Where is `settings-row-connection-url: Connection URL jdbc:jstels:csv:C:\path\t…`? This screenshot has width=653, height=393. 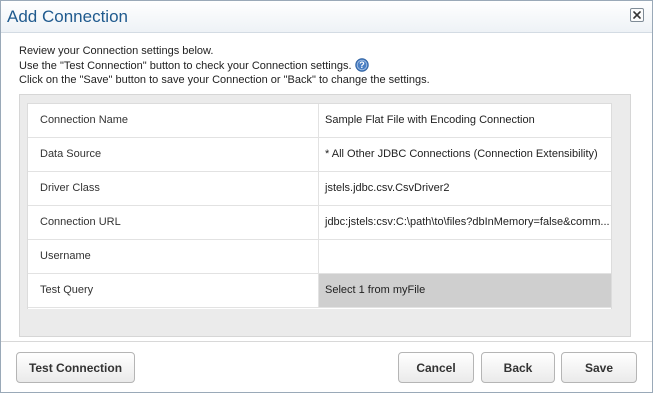
settings-row-connection-url: Connection URL jdbc:jstels:csv:C:\path\t… is located at coordinates (319, 223).